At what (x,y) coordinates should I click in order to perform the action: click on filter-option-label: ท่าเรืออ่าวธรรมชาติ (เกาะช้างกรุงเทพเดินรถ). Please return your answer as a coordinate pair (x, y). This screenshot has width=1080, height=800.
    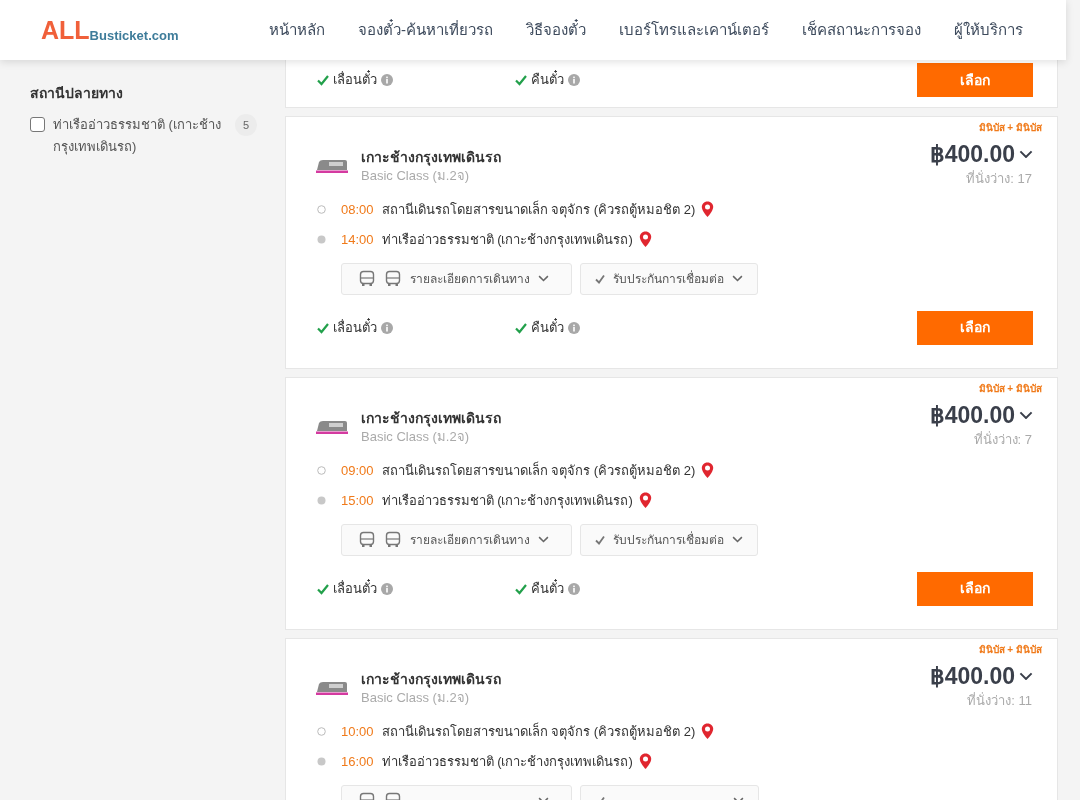
    Looking at the image, I should click on (137, 136).